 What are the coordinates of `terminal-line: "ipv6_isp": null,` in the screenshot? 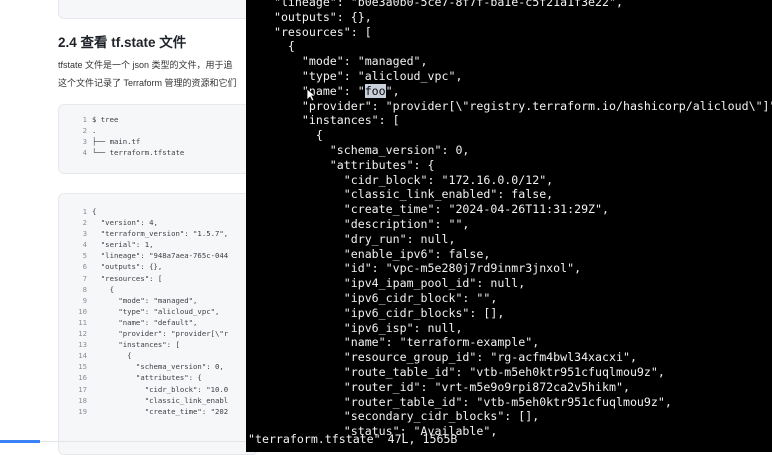 It's located at (361, 327).